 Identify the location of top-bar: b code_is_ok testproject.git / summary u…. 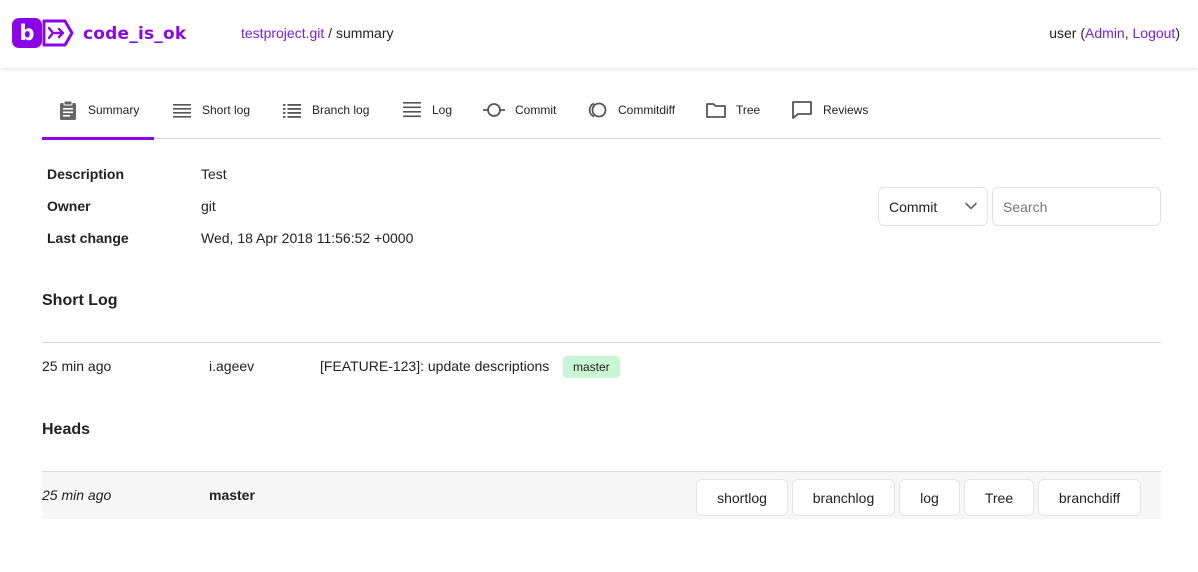
(599, 34).